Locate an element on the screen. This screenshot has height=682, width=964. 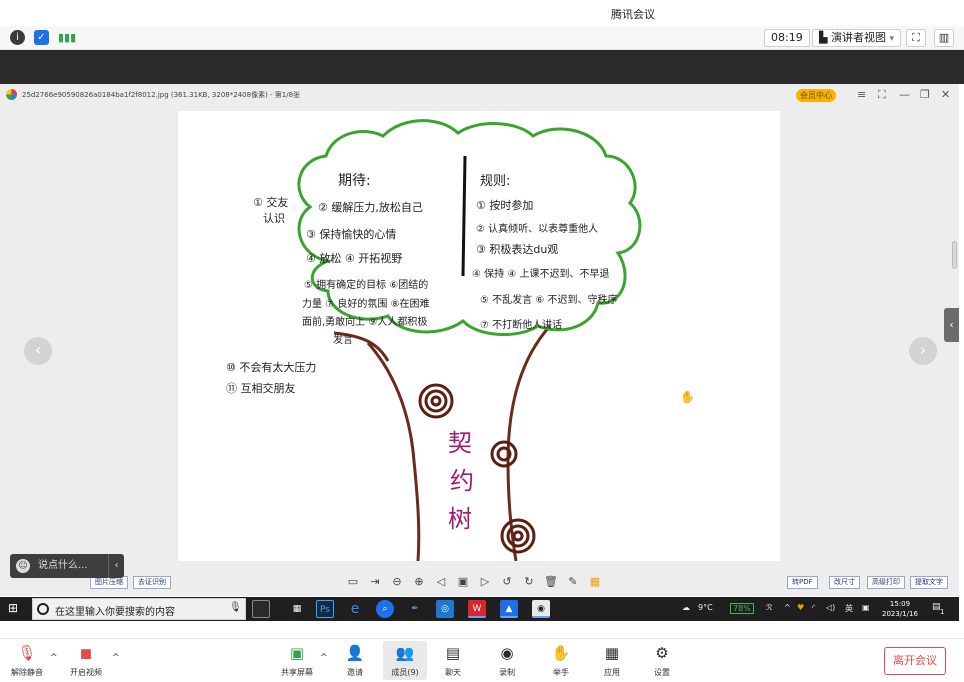
delete-icon: 🗑 is located at coordinates (551, 582).